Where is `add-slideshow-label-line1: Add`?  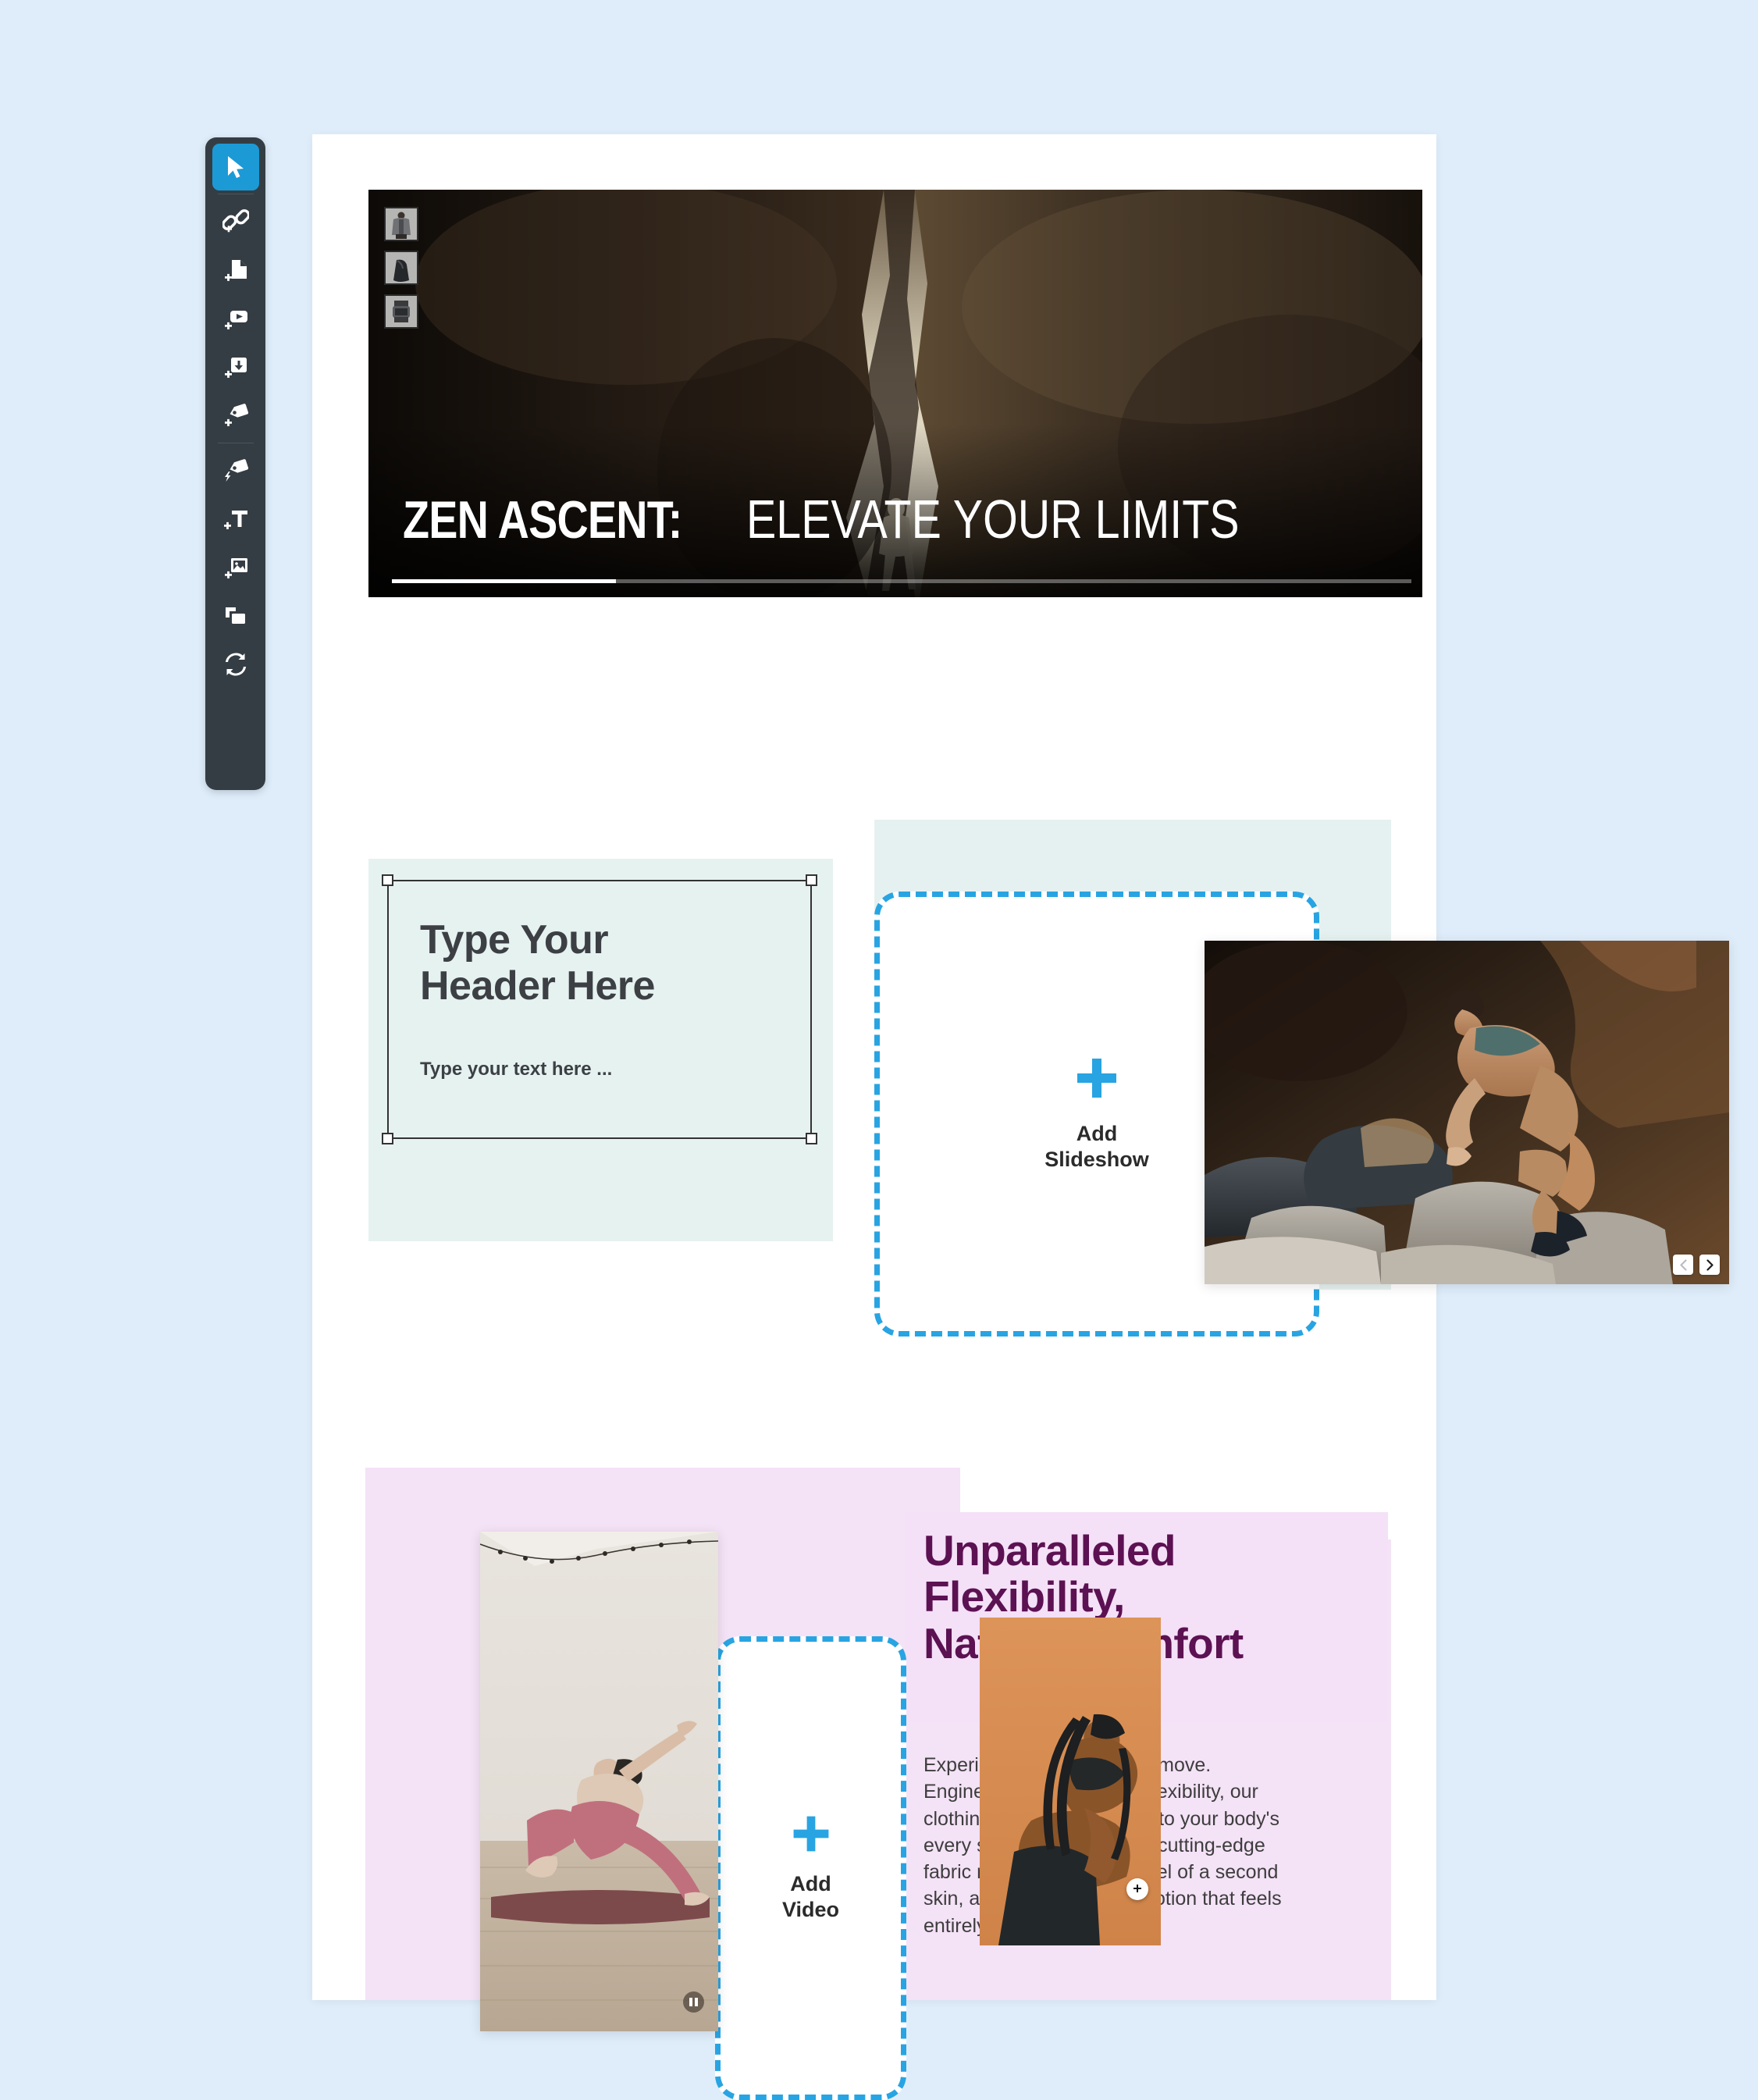
add-slideshow-label-line1: Add is located at coordinates (1097, 1134).